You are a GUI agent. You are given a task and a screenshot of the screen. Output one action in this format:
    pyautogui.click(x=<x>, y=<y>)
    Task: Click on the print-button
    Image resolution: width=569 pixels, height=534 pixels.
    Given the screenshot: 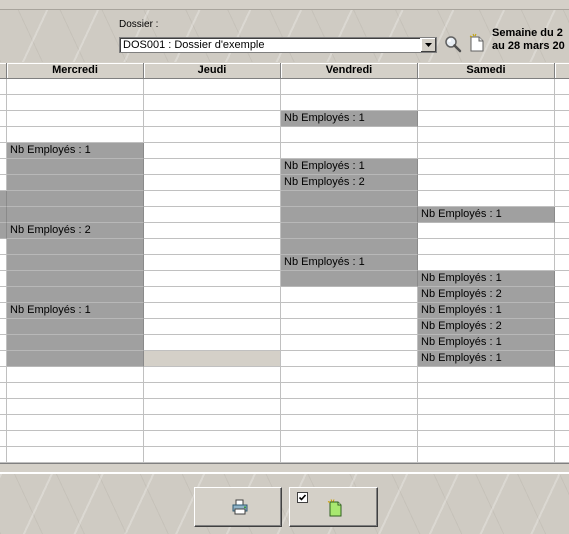 What is the action you would take?
    pyautogui.click(x=238, y=507)
    